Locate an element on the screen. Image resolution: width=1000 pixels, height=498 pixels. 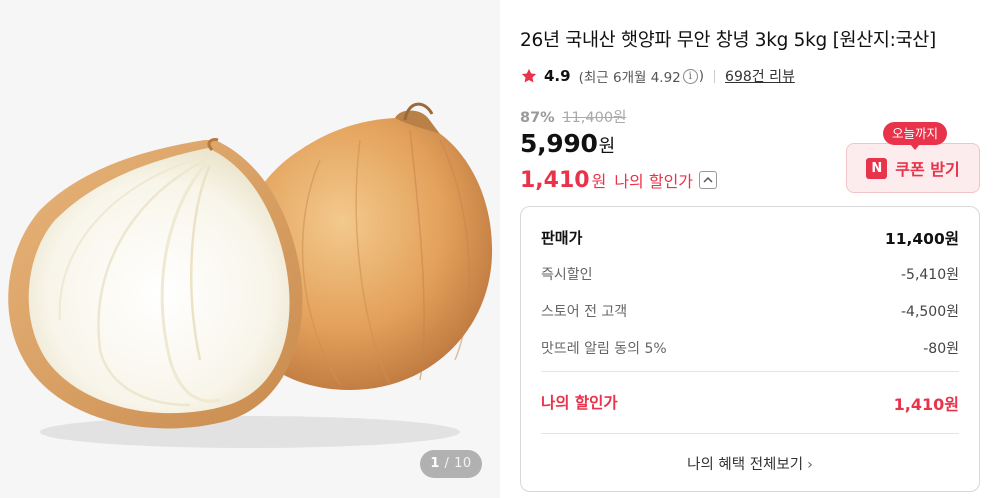
sale-price: 5,990 is located at coordinates (559, 143).